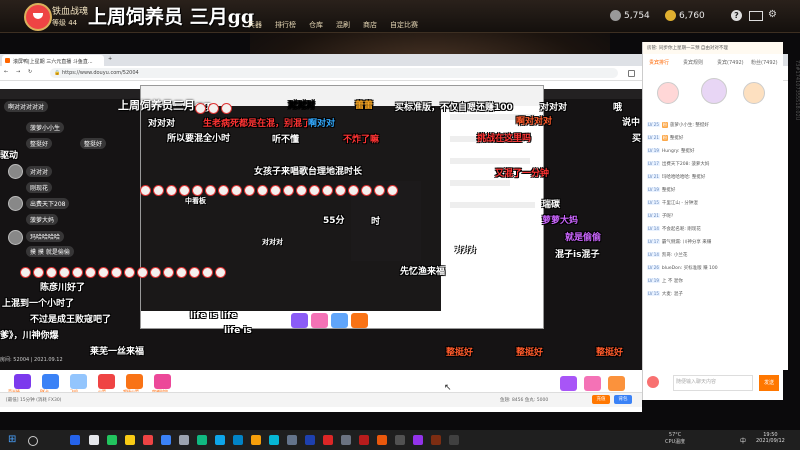 This screenshot has width=800, height=450. I want to click on chat-user: 玛哈哈哈哈哈, so click(675, 177).